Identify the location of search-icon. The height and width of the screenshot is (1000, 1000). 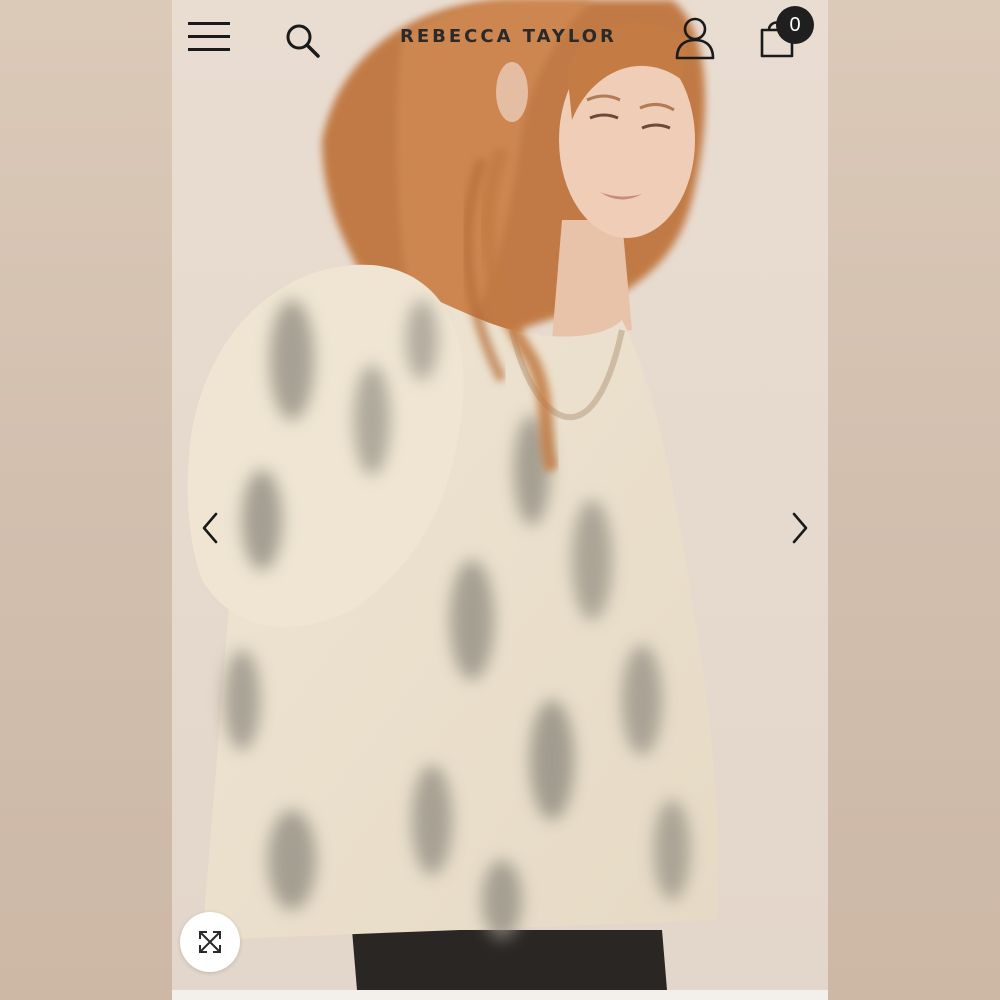
(304, 42).